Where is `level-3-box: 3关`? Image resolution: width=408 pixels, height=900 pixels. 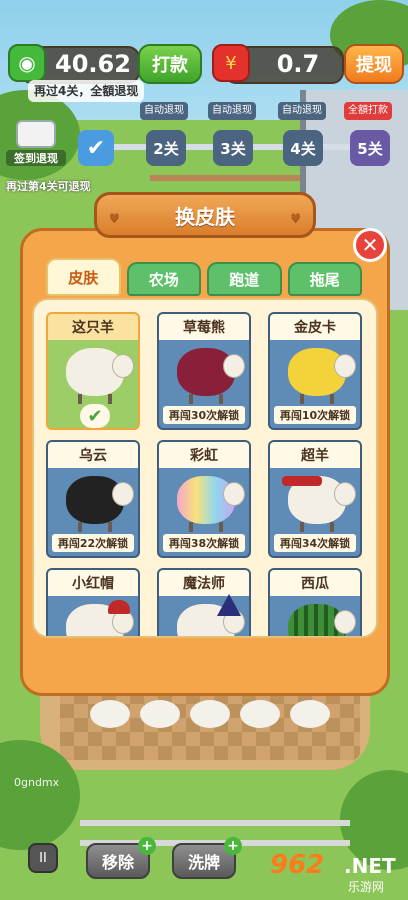
level-3-box: 3关 is located at coordinates (233, 148).